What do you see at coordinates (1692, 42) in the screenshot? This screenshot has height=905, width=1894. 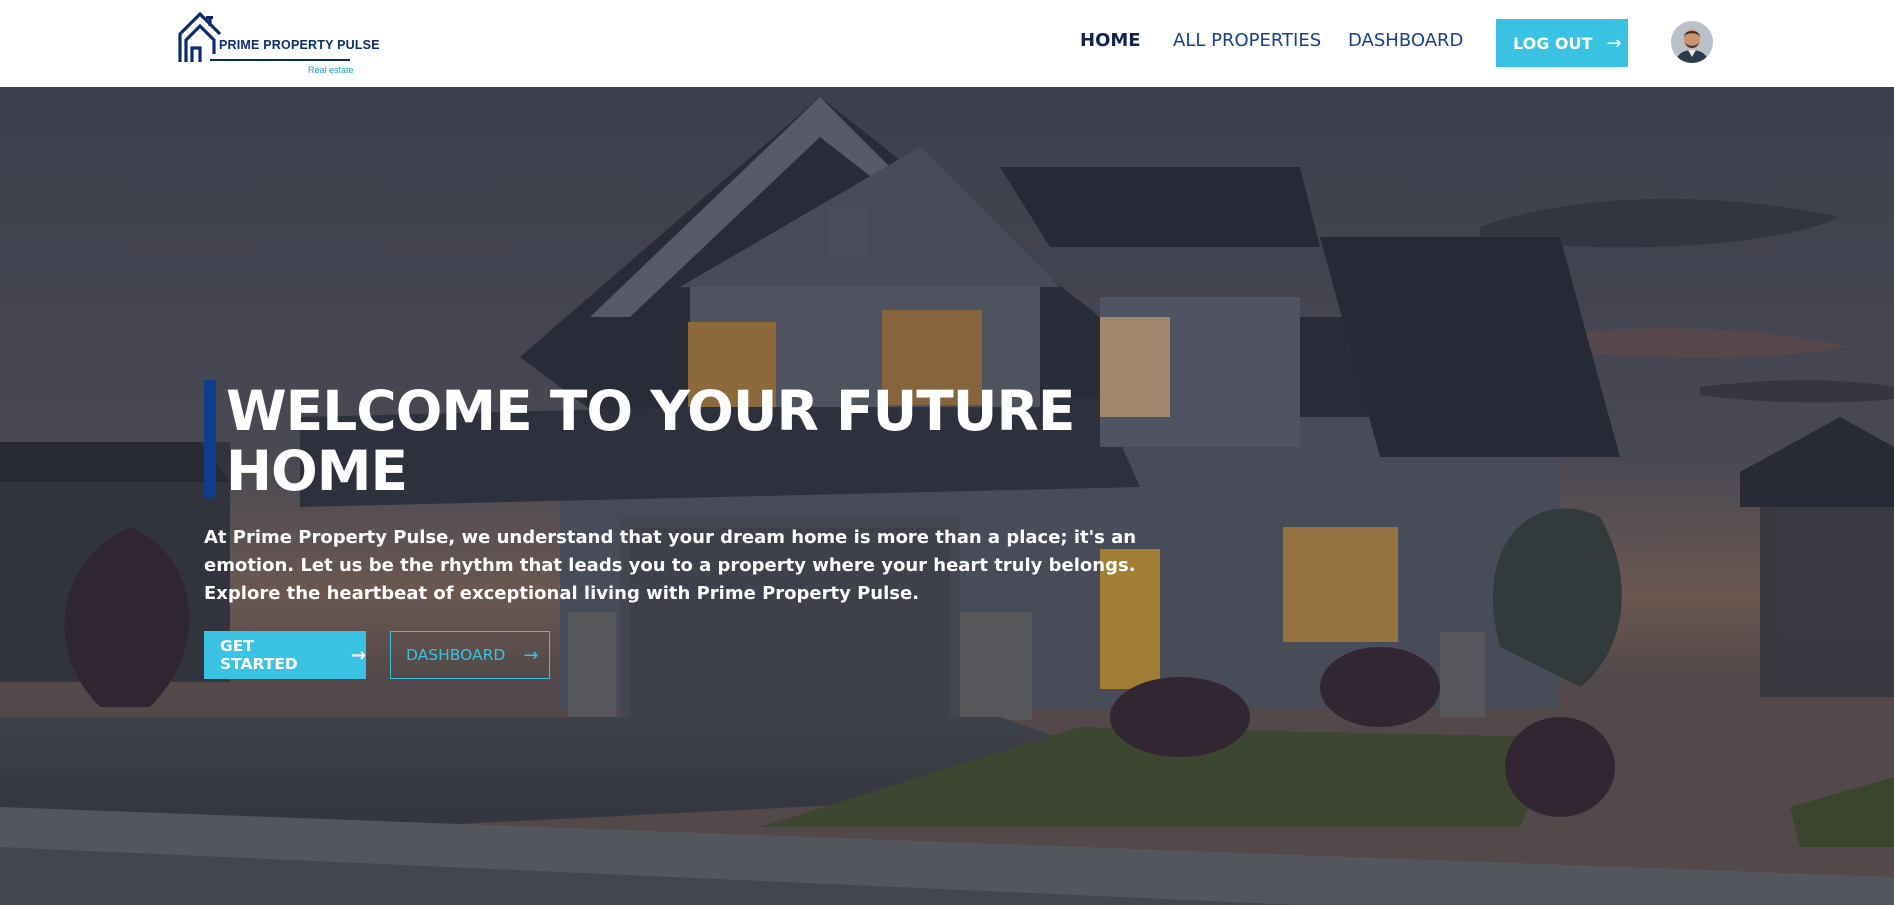 I see `user-avatar-icon` at bounding box center [1692, 42].